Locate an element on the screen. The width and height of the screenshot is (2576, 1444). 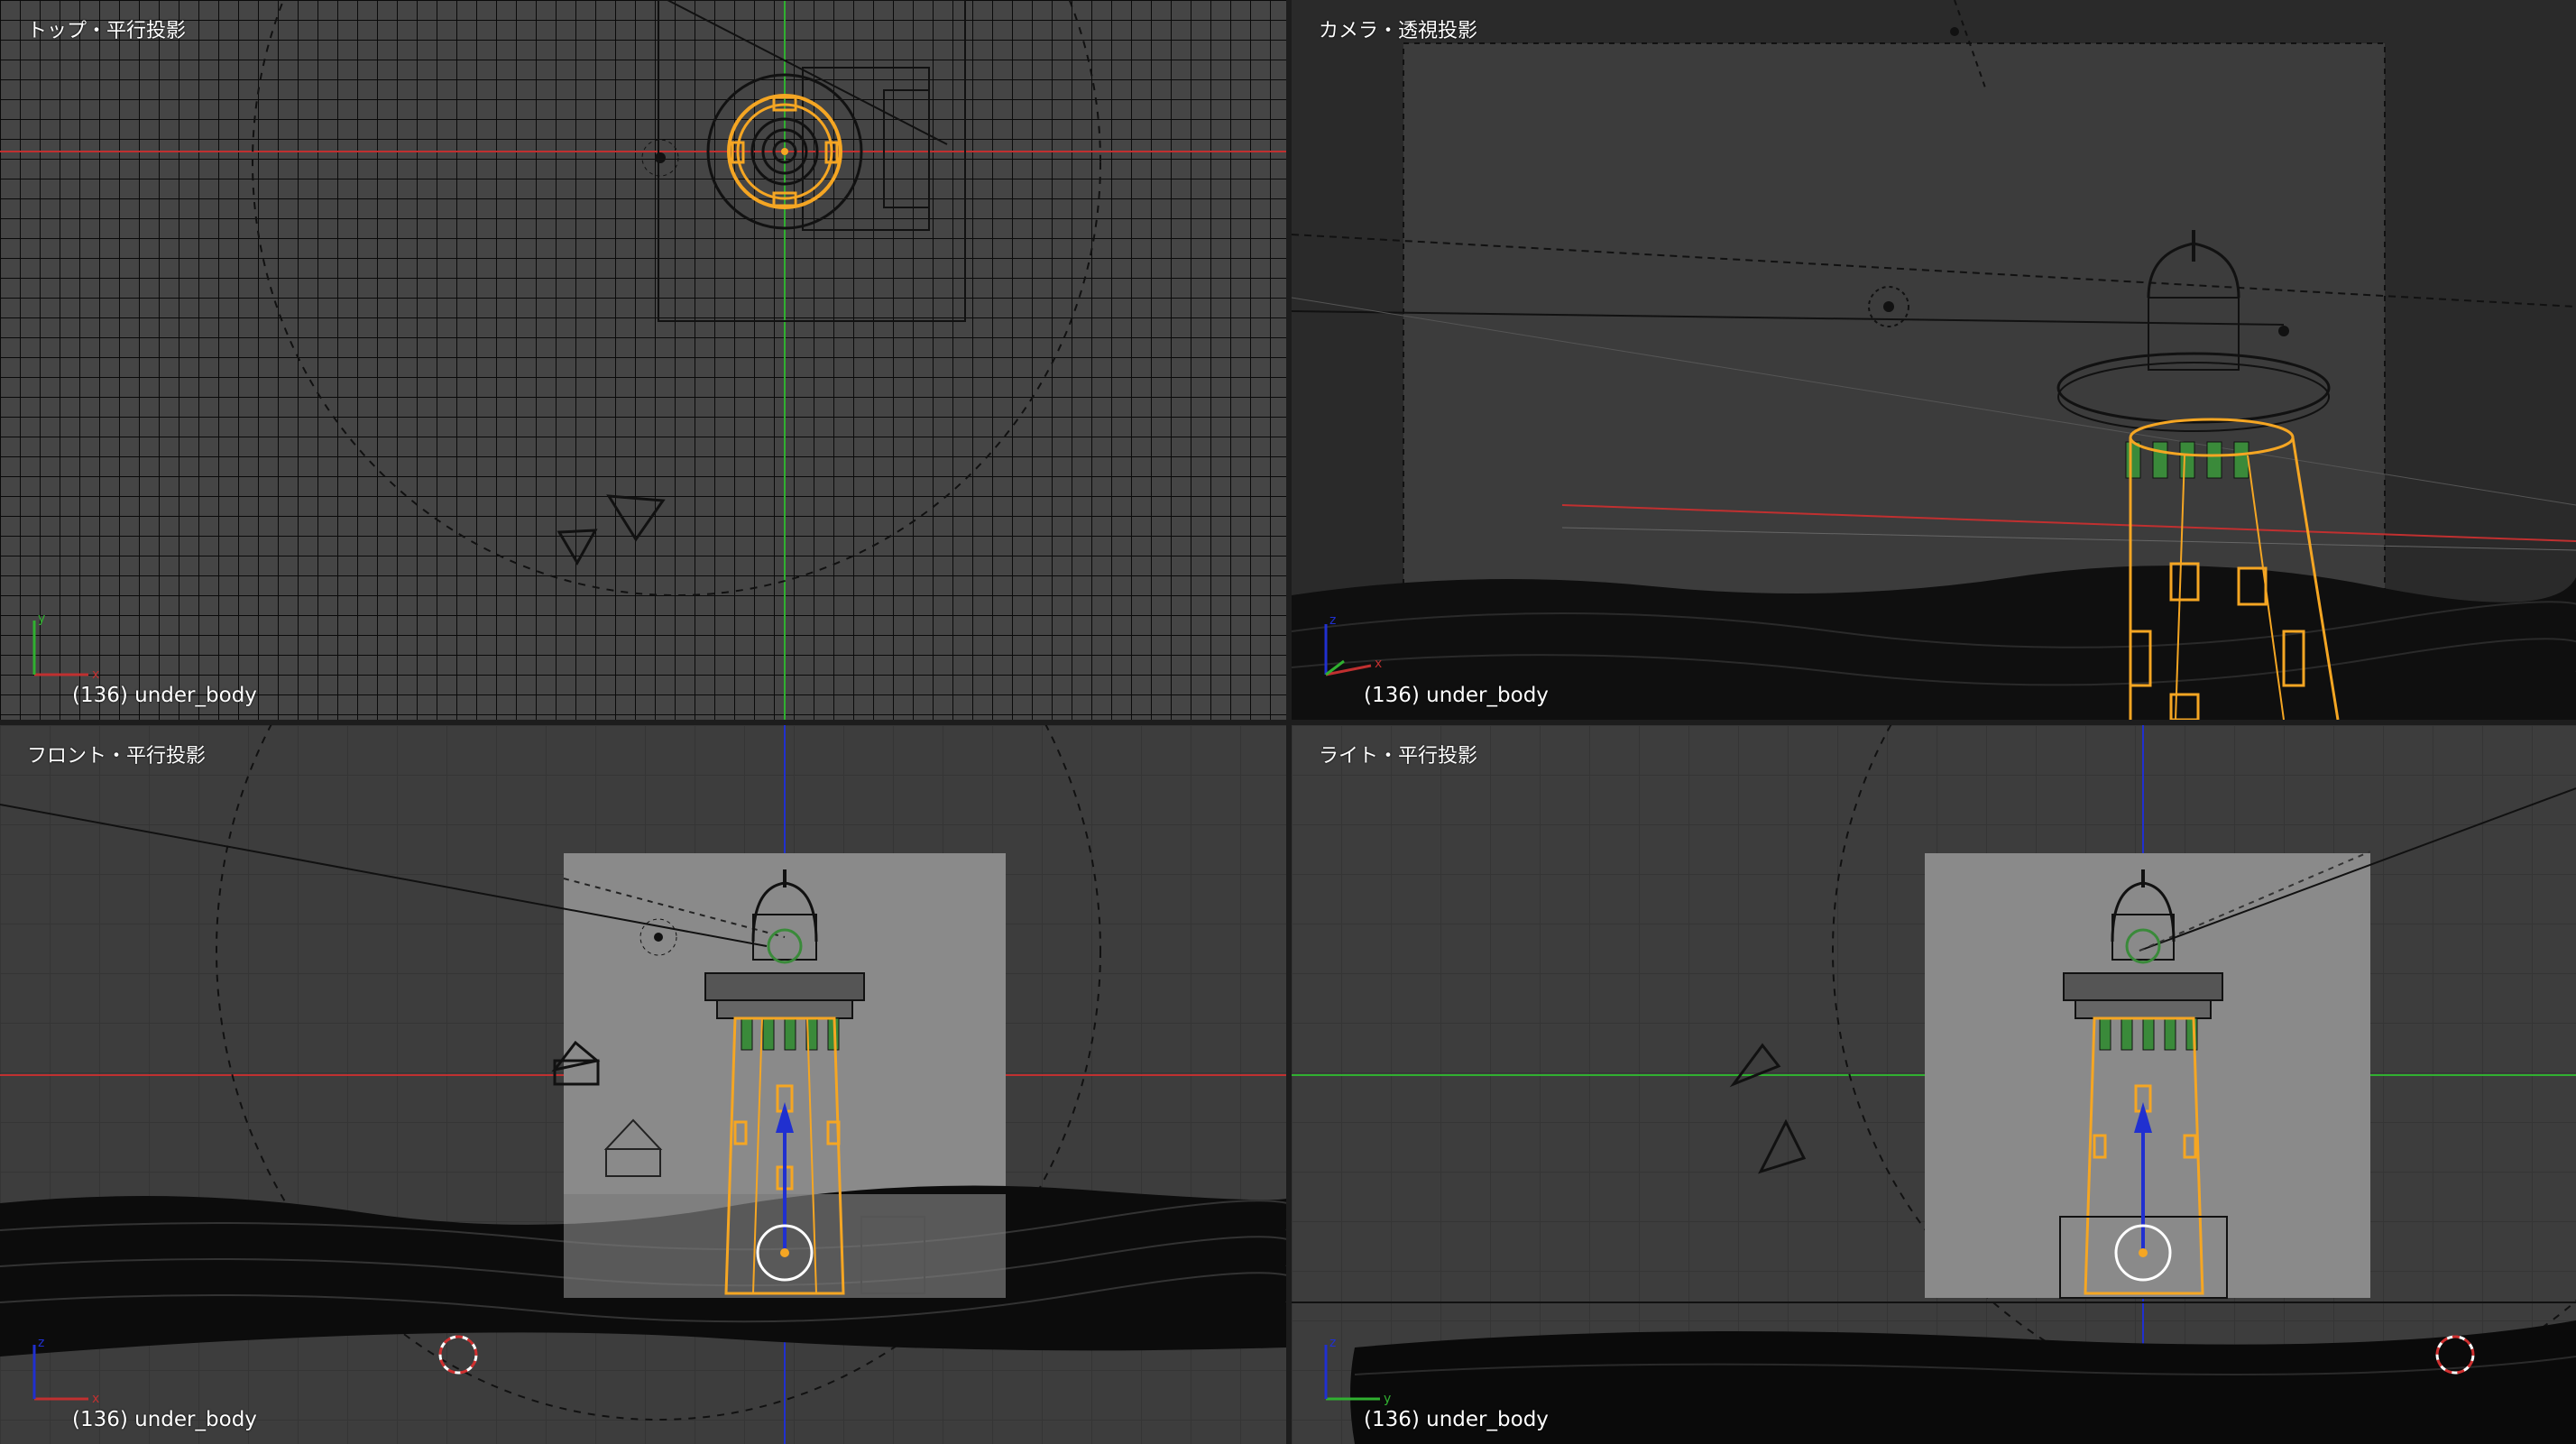
axis-gizmo: y z is located at coordinates (1357, 1371).